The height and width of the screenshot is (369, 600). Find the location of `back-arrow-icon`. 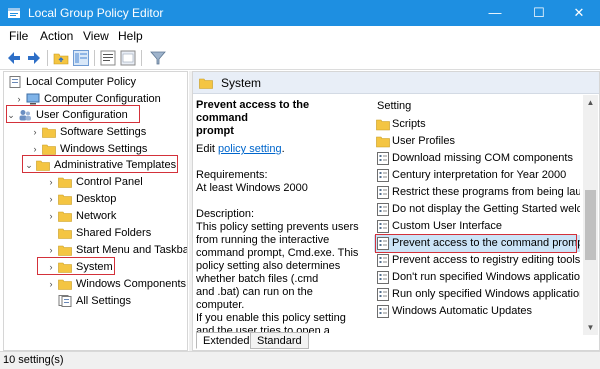

back-arrow-icon is located at coordinates (14, 58).